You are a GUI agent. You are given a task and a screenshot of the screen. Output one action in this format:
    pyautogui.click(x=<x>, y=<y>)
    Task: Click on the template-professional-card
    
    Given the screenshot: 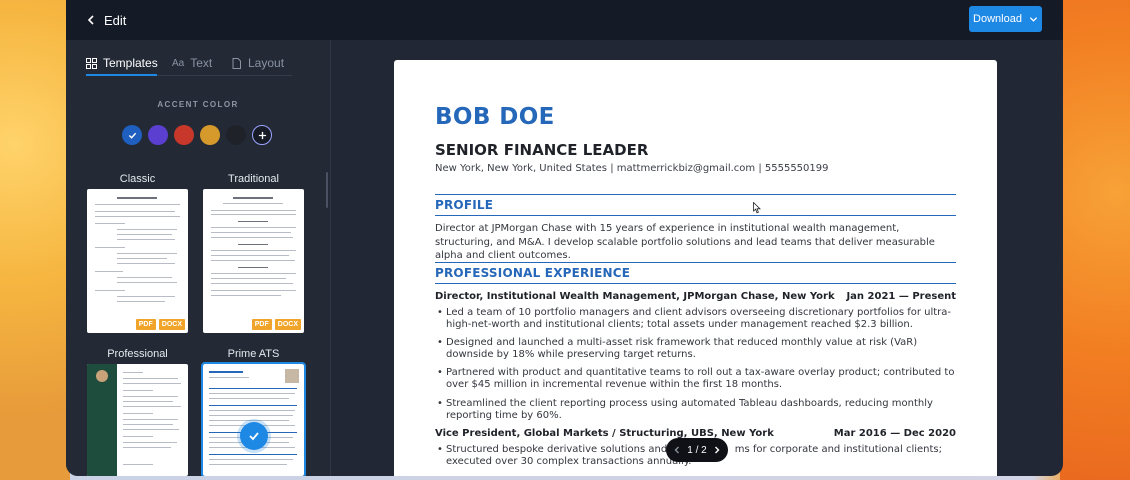 What is the action you would take?
    pyautogui.click(x=137, y=420)
    